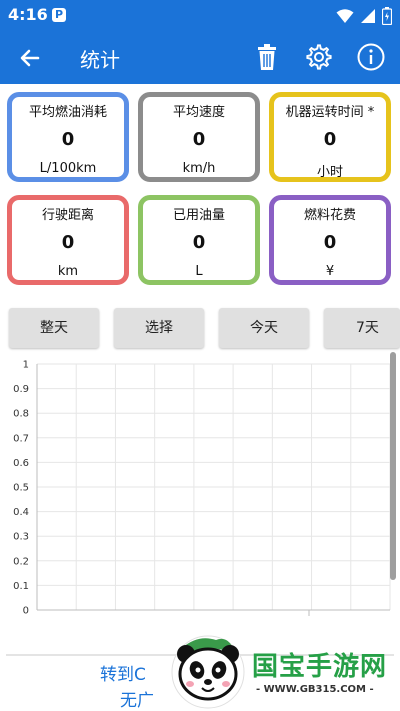  Describe the element at coordinates (198, 112) in the screenshot. I see `stat-label: 平均速度` at that location.